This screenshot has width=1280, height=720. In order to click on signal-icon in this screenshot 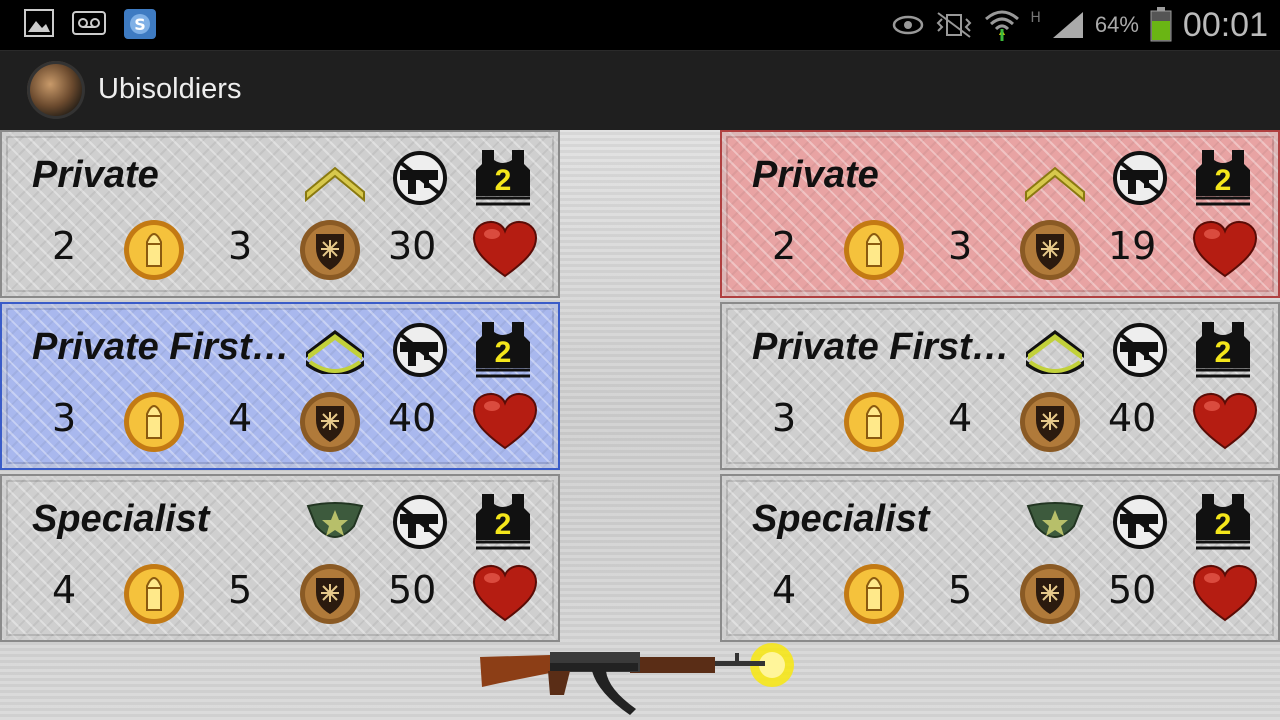, I will do `click(1067, 25)`.